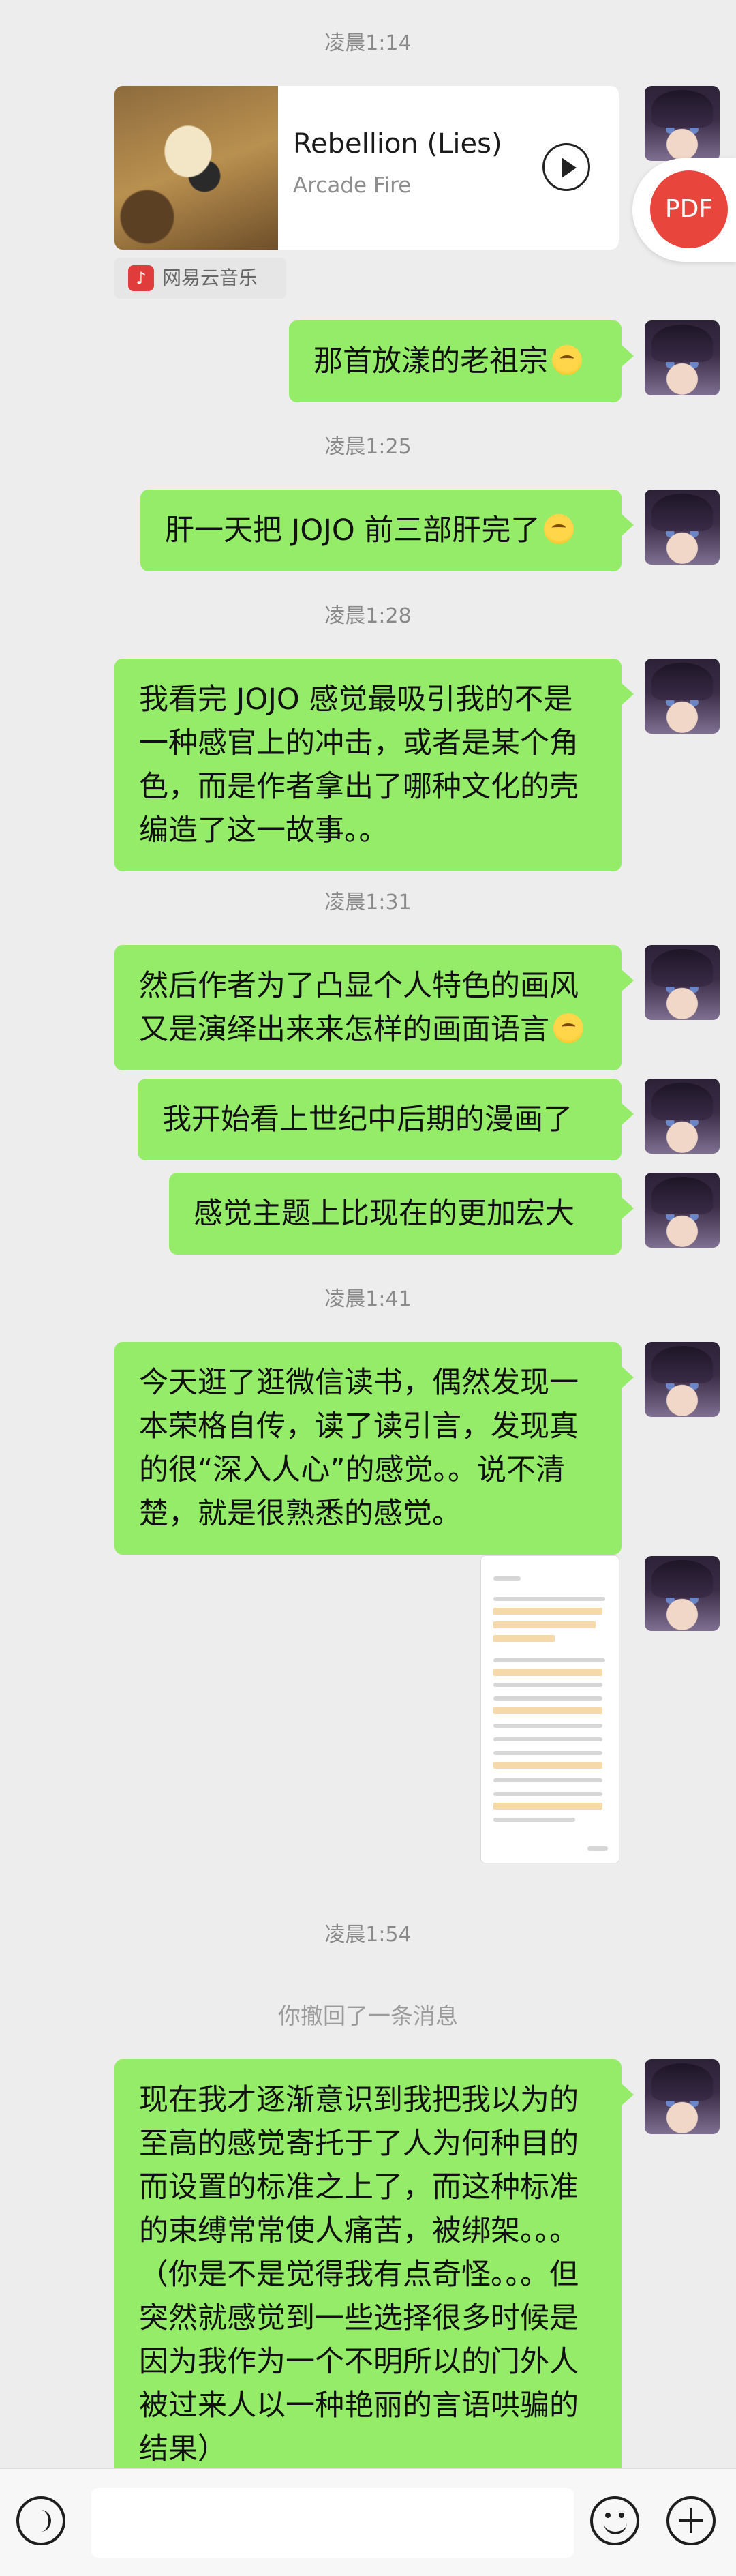  I want to click on timestamp: 凌晨1:54, so click(368, 1935).